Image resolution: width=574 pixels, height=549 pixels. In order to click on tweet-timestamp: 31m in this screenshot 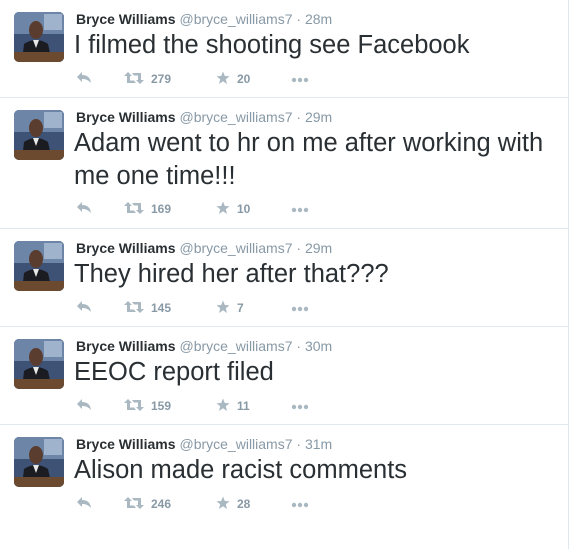, I will do `click(318, 444)`.